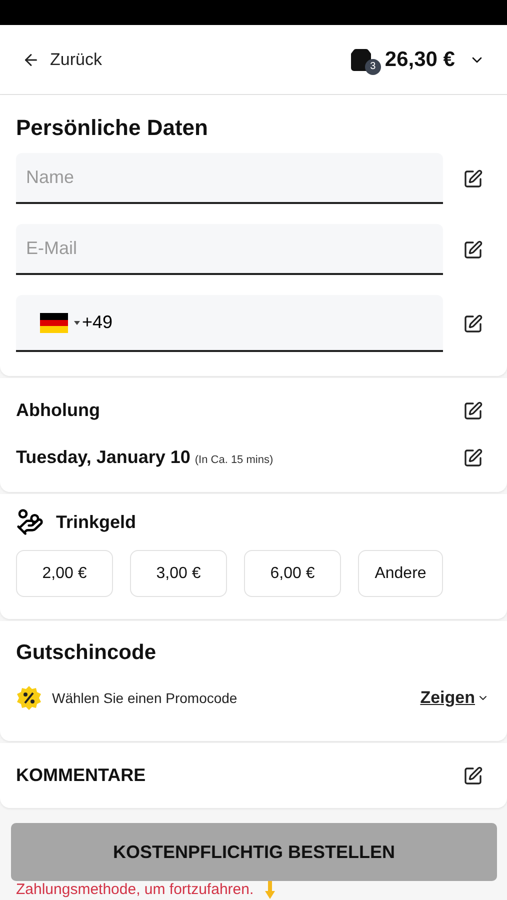 The height and width of the screenshot is (900, 507). Describe the element at coordinates (145, 457) in the screenshot. I see `pickup-time: Tuesday, January 10 (In Ca. 15 mins)` at that location.